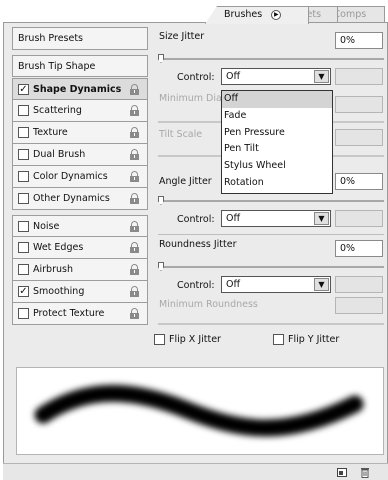 This screenshot has height=480, width=388. Describe the element at coordinates (271, 267) in the screenshot. I see `roundness-jitter-slider-track` at that location.